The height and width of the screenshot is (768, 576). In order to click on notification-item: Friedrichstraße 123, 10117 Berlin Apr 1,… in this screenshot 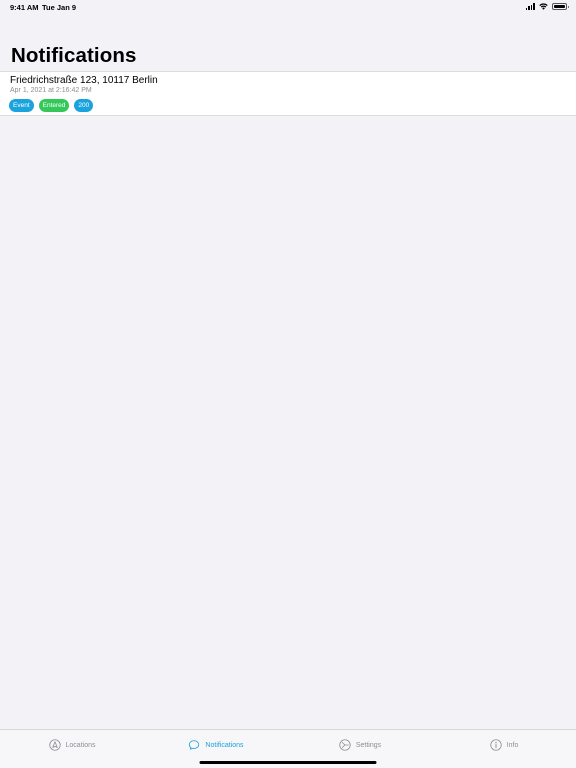, I will do `click(288, 93)`.